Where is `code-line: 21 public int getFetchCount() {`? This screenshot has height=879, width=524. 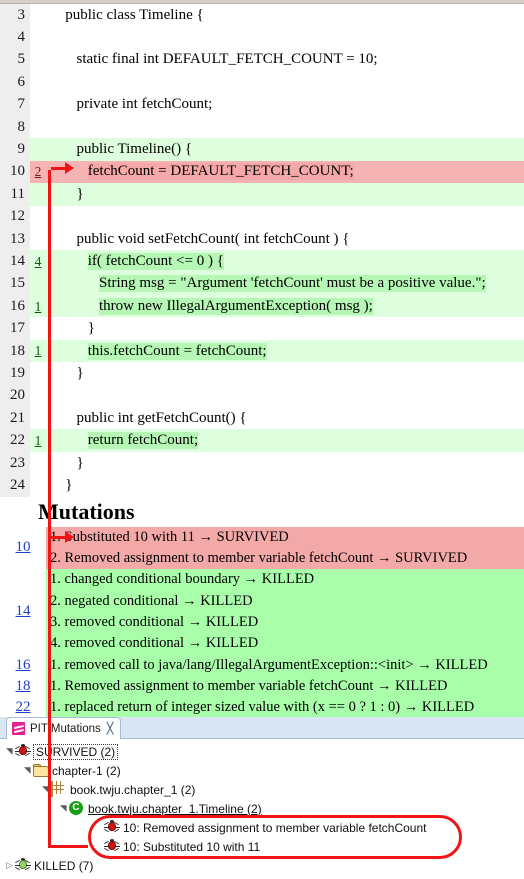 code-line: 21 public int getFetchCount() { is located at coordinates (262, 418).